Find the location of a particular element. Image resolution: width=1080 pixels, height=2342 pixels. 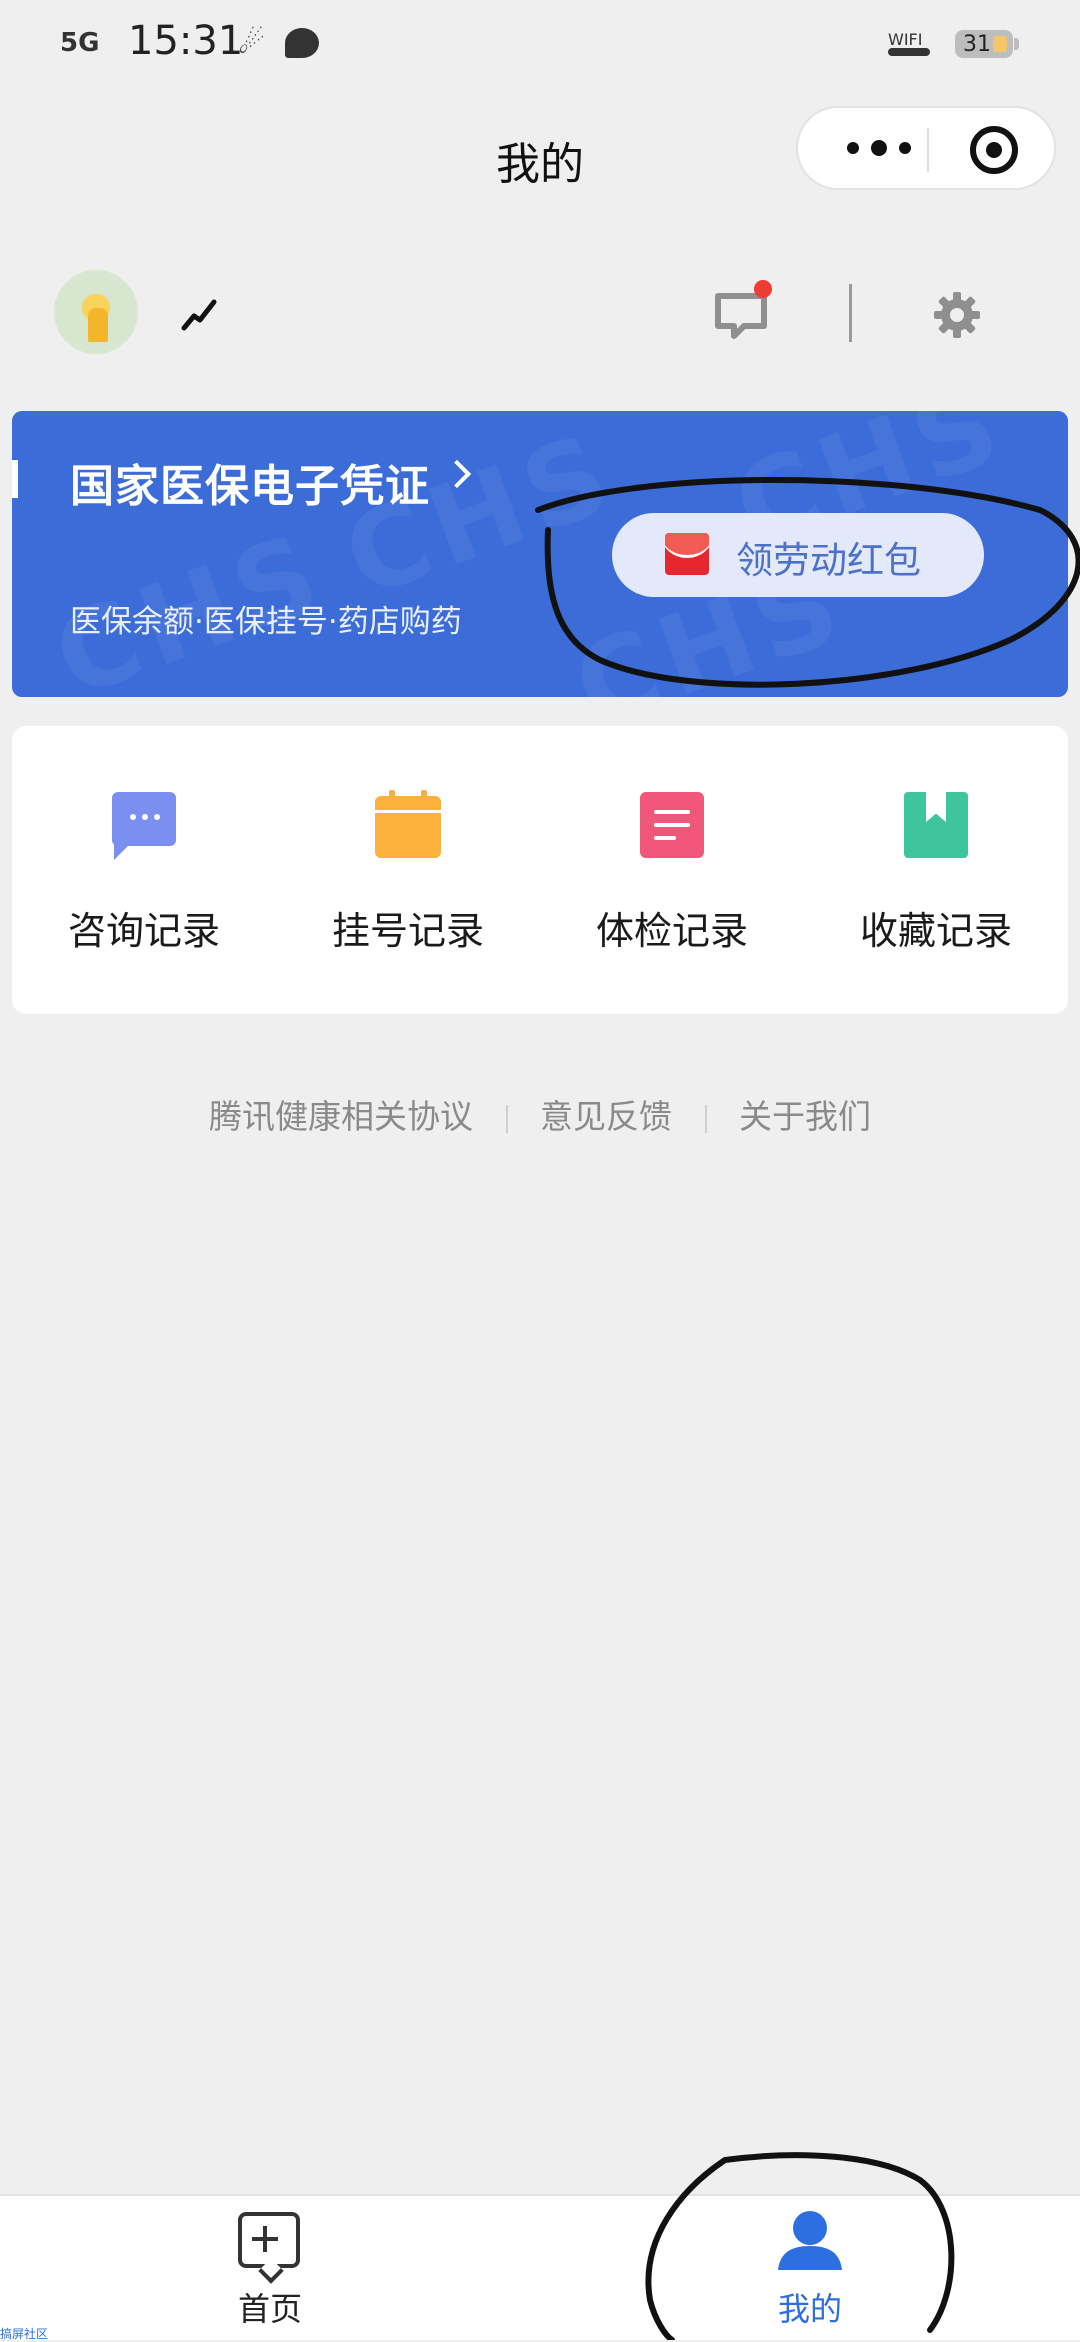

records-card is located at coordinates (540, 870).